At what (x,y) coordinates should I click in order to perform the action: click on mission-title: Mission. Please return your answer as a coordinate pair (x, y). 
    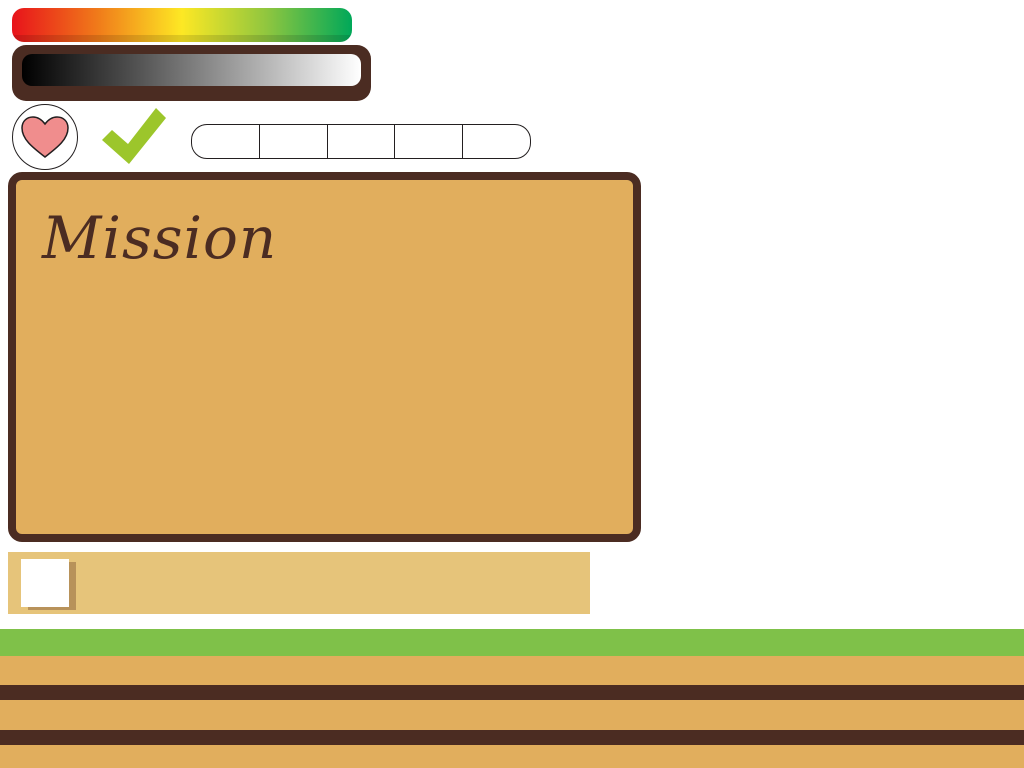
    Looking at the image, I should click on (160, 238).